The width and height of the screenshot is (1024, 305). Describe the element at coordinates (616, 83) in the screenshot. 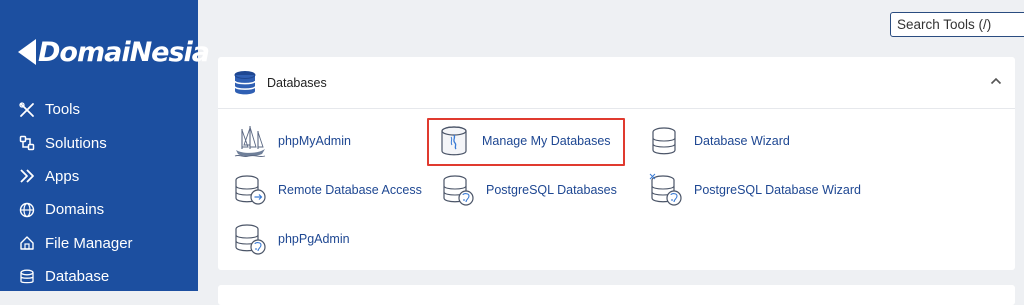

I see `panel-header: Databases` at that location.